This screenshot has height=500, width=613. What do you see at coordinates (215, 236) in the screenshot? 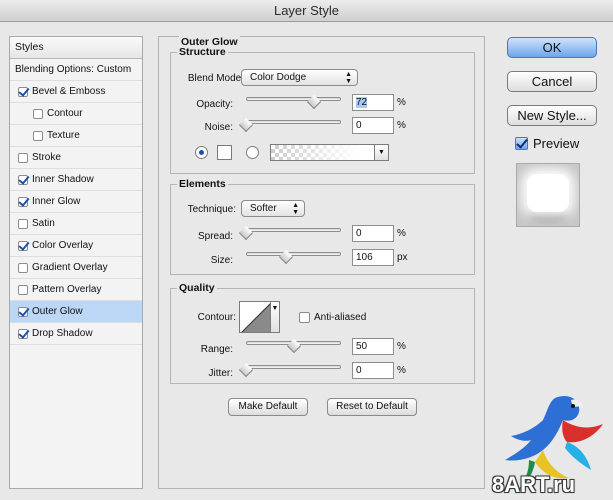
I see `spread-label: Spread:` at bounding box center [215, 236].